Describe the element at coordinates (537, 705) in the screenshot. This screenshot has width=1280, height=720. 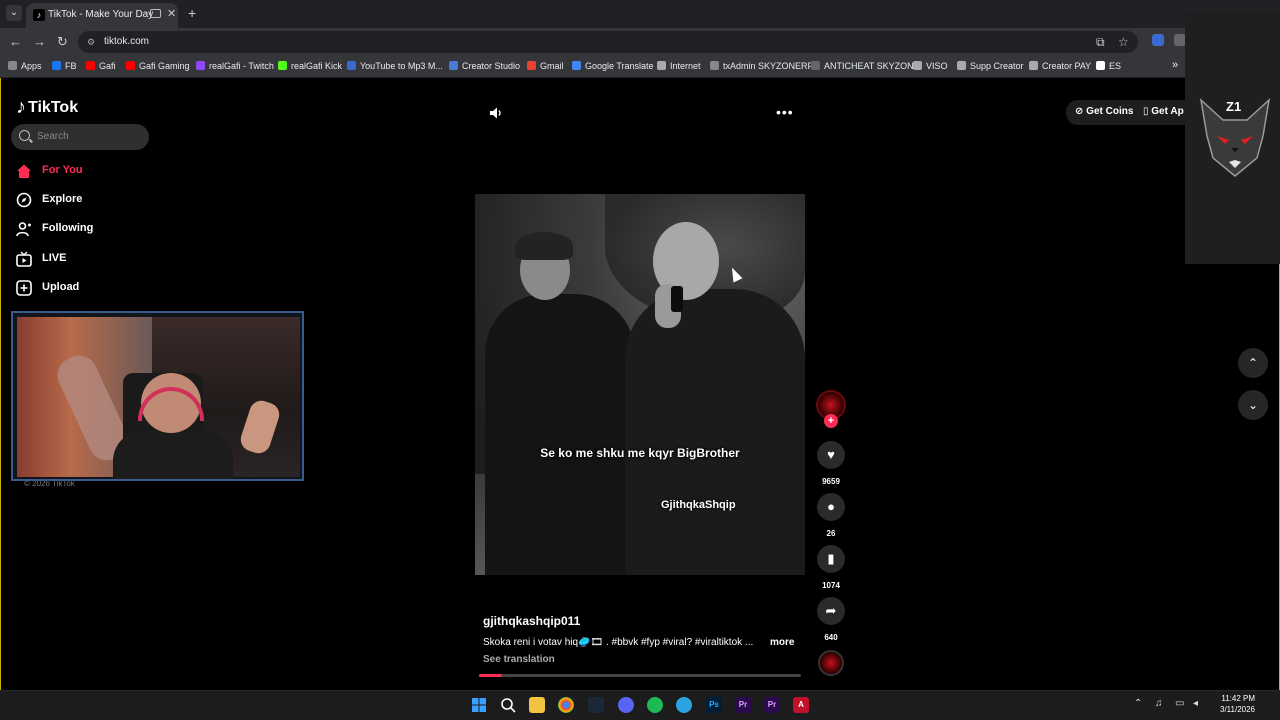
I see `file-explorer-icon` at that location.